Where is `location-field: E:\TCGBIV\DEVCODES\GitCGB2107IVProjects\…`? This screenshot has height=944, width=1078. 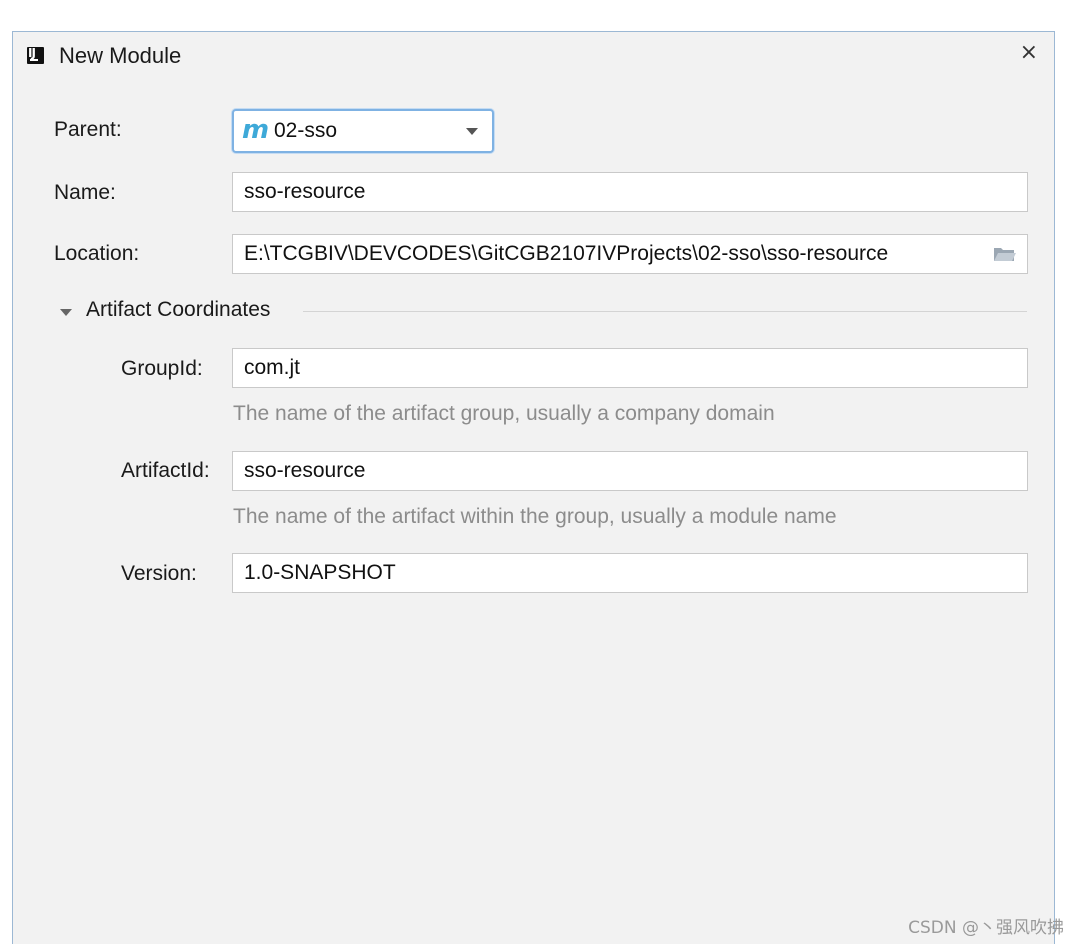
location-field: E:\TCGBIV\DEVCODES\GitCGB2107IVProjects\… is located at coordinates (630, 254).